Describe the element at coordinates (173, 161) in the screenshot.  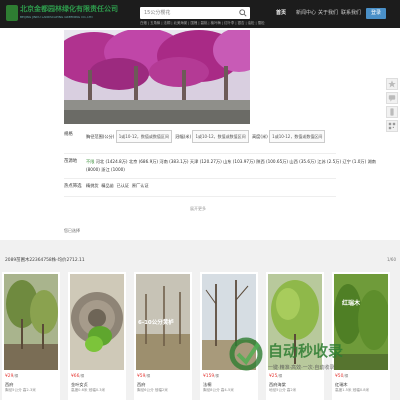
I see `origin-option: 河南 (383.1万)` at that location.